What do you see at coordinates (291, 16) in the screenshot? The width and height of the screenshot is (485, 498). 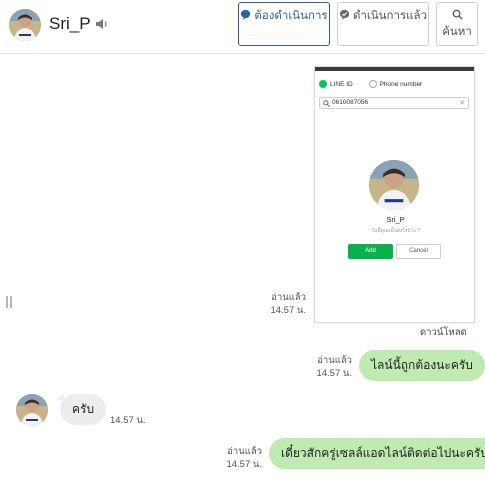 I see `pending-label: ต้องดำเนินการ` at bounding box center [291, 16].